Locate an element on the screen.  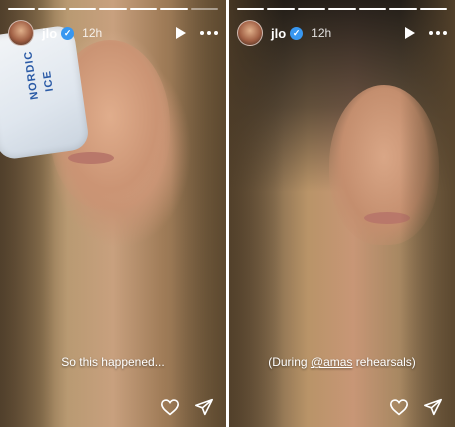
caption-text: (During is located at coordinates (289, 362).